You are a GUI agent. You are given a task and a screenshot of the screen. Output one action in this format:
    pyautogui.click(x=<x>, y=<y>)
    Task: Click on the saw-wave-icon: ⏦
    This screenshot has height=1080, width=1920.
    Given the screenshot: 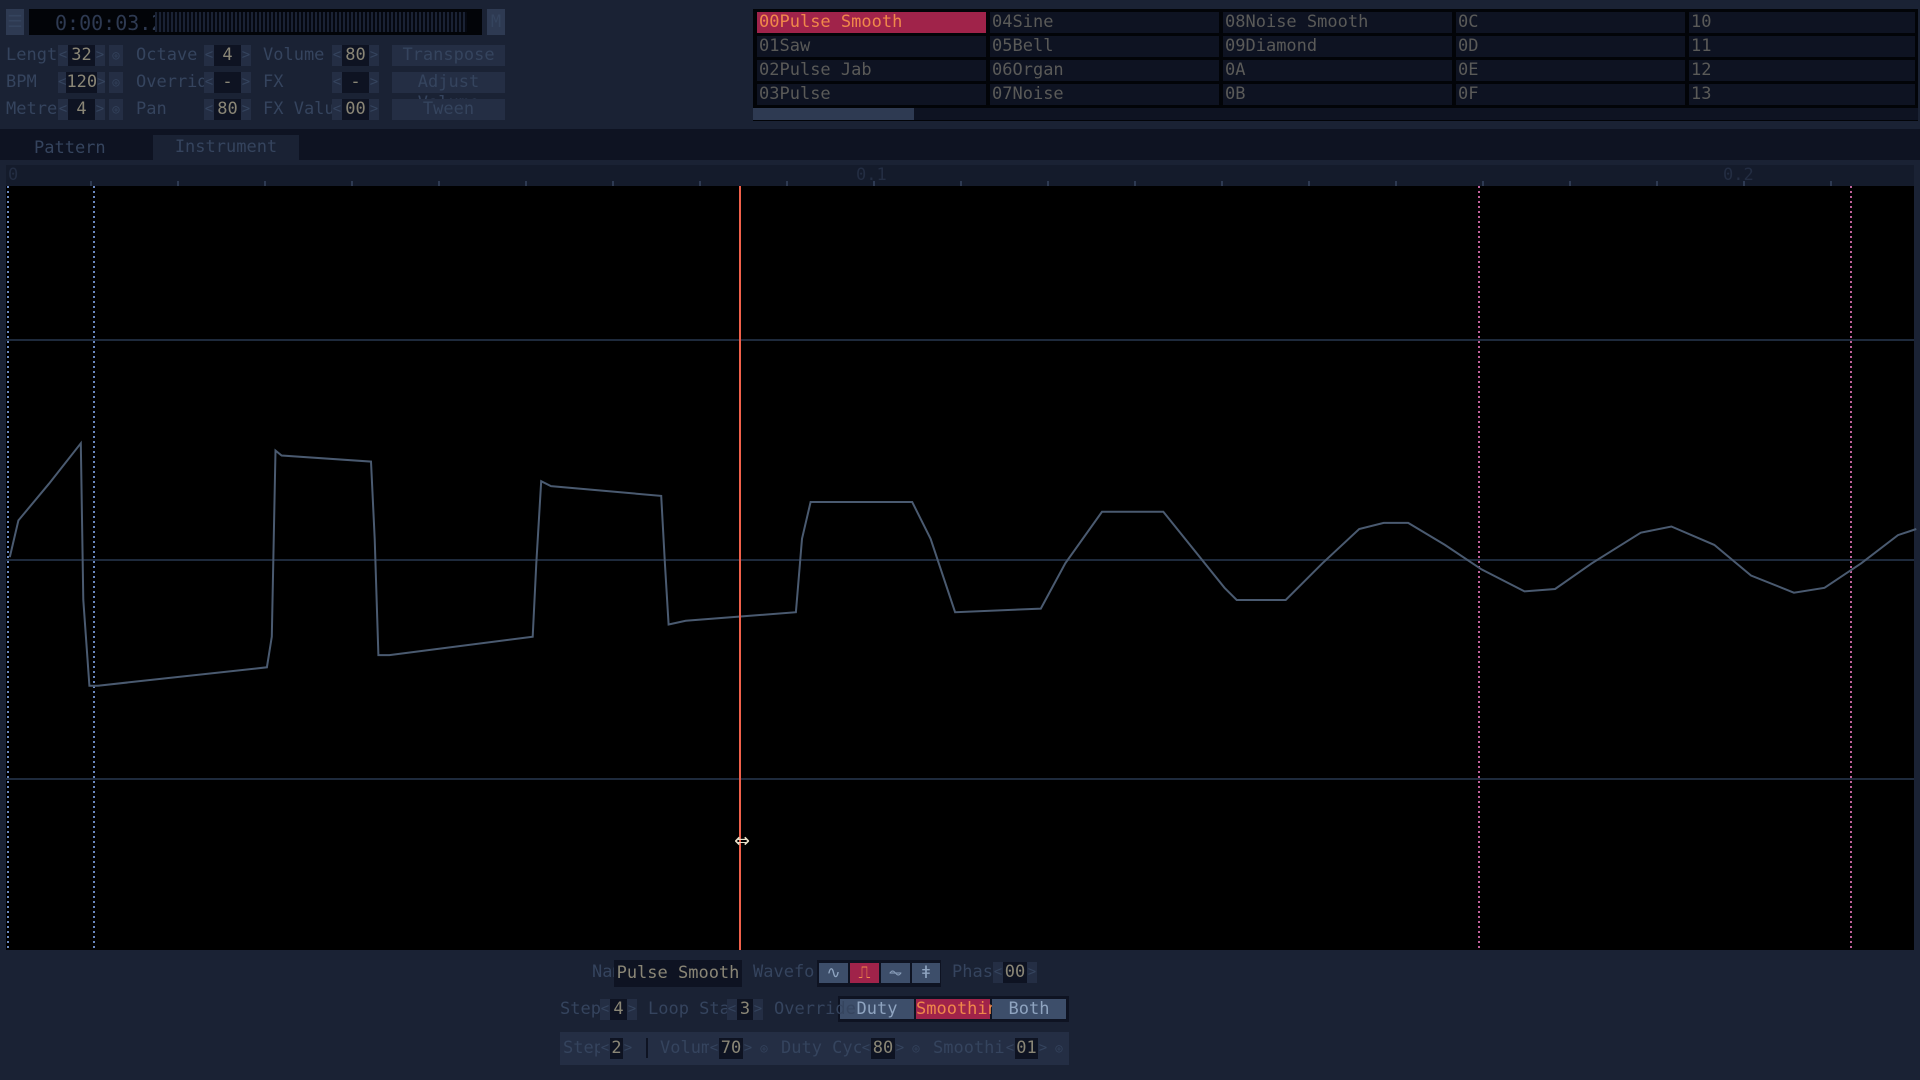 What is the action you would take?
    pyautogui.click(x=895, y=973)
    